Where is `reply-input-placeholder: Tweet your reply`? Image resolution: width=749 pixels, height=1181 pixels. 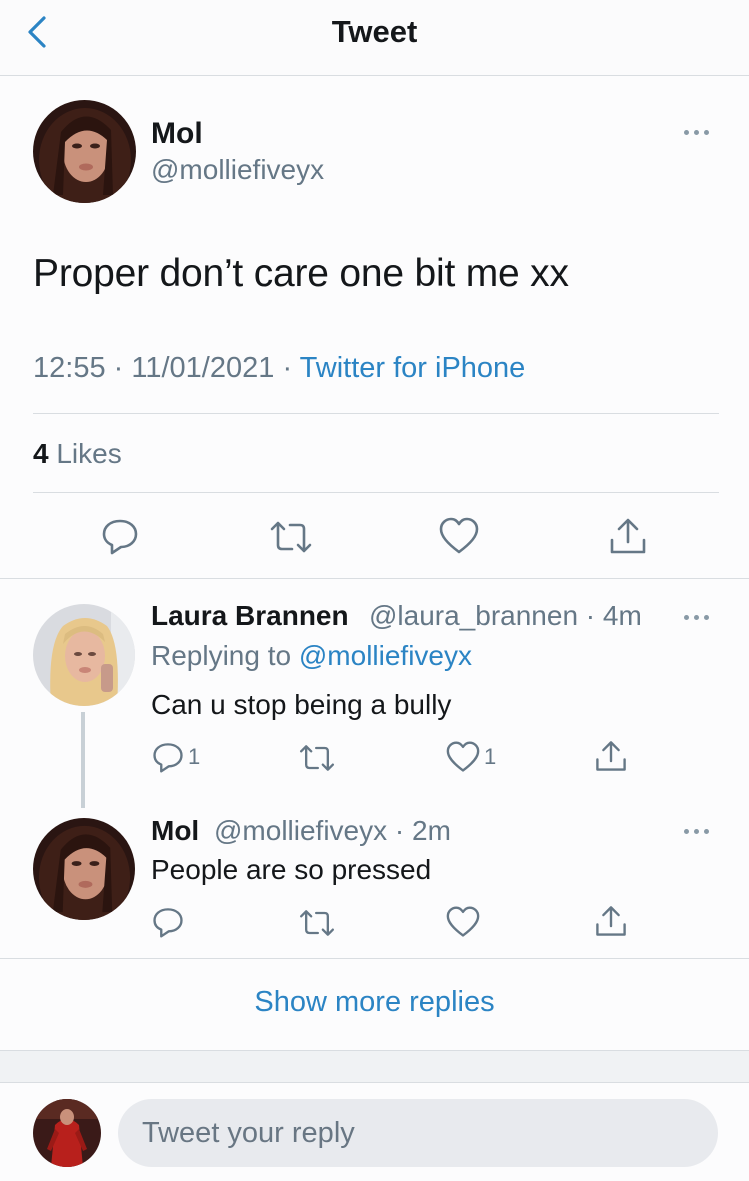 reply-input-placeholder: Tweet your reply is located at coordinates (248, 1133).